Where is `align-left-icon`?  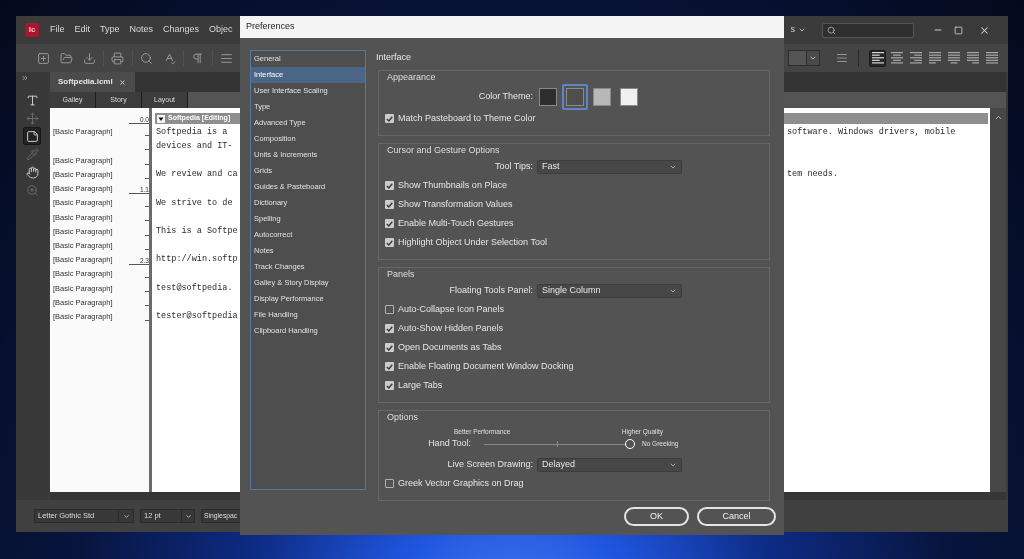 align-left-icon is located at coordinates (877, 58).